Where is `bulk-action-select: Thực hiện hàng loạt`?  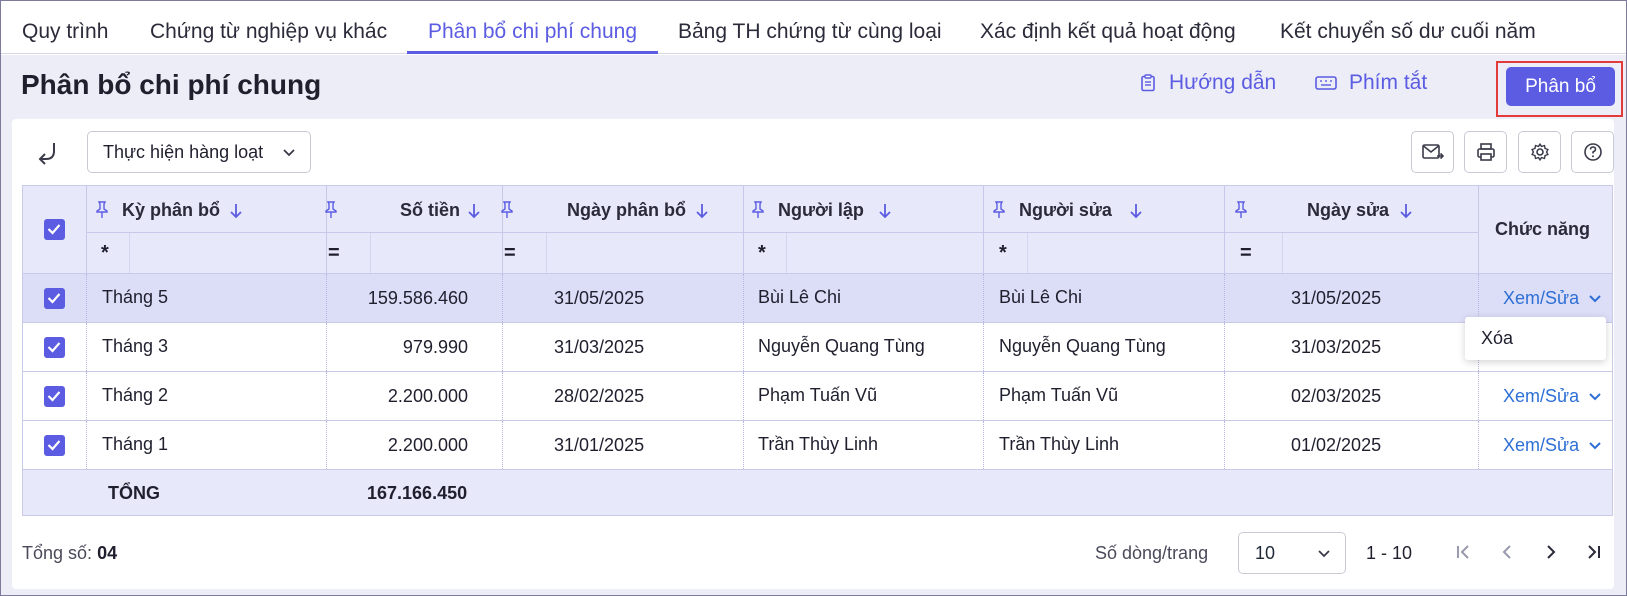 bulk-action-select: Thực hiện hàng loạt is located at coordinates (199, 152).